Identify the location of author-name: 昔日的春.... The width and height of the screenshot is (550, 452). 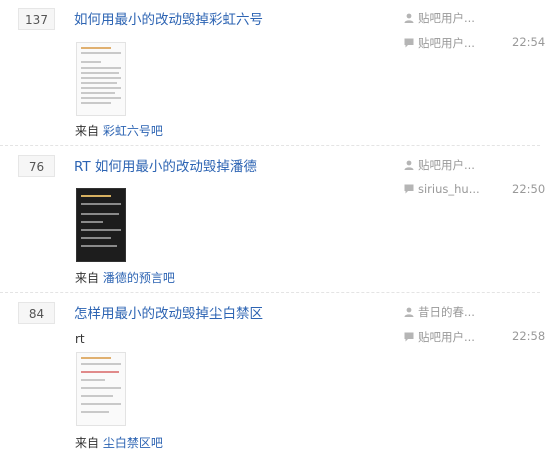
(446, 312).